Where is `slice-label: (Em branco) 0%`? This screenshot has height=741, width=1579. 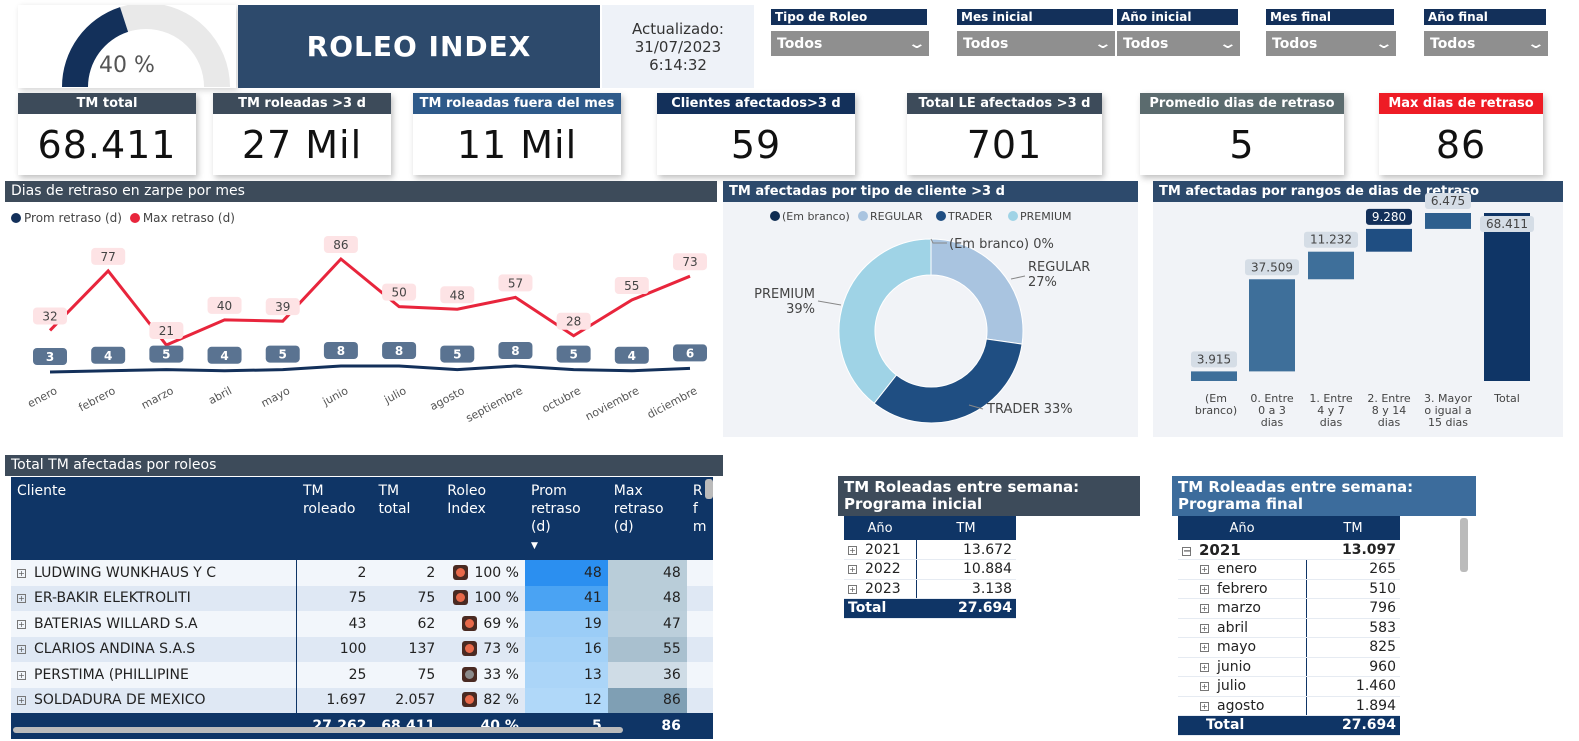
slice-label: (Em branco) 0% is located at coordinates (1001, 244).